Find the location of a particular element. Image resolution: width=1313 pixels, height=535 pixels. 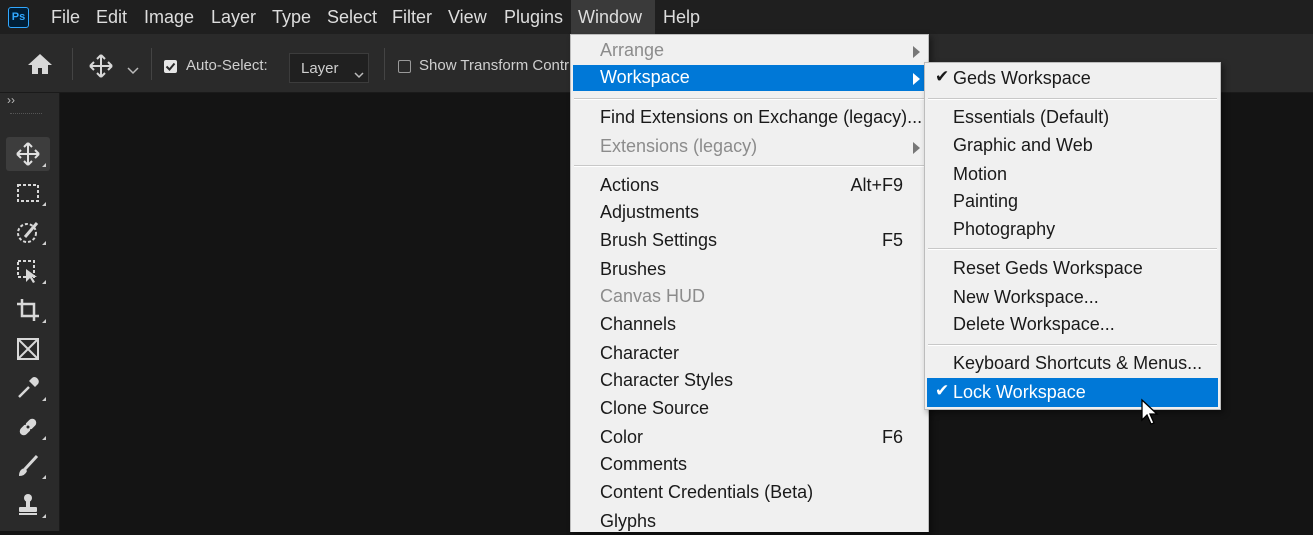

menu-item-comments: Comments is located at coordinates (749, 465).